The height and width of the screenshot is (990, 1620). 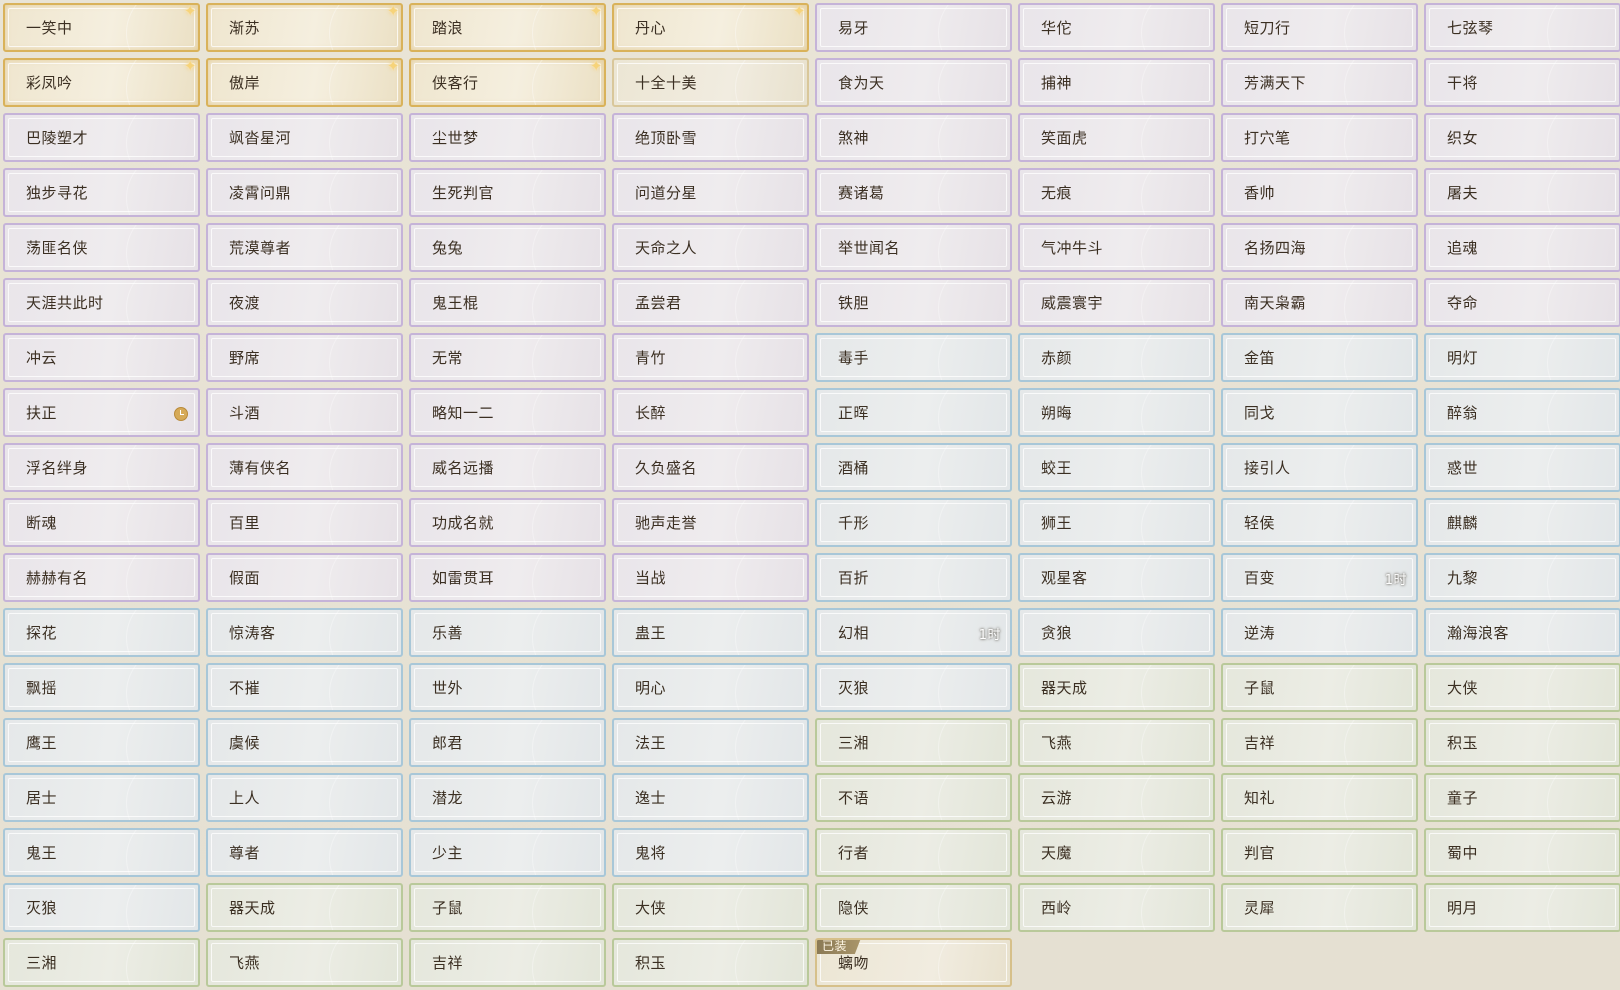 What do you see at coordinates (507, 137) in the screenshot?
I see `title-card: 尘世梦` at bounding box center [507, 137].